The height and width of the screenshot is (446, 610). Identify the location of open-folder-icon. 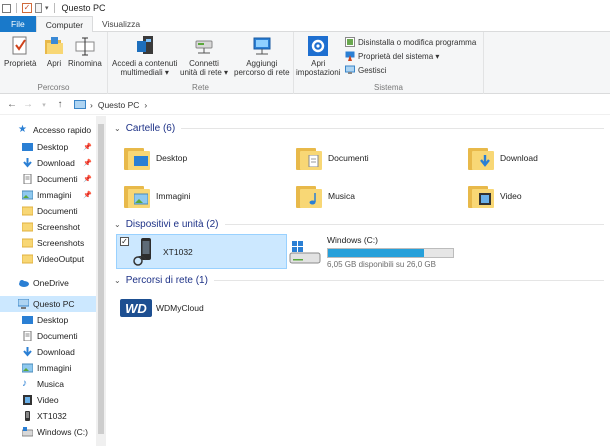
(54, 46).